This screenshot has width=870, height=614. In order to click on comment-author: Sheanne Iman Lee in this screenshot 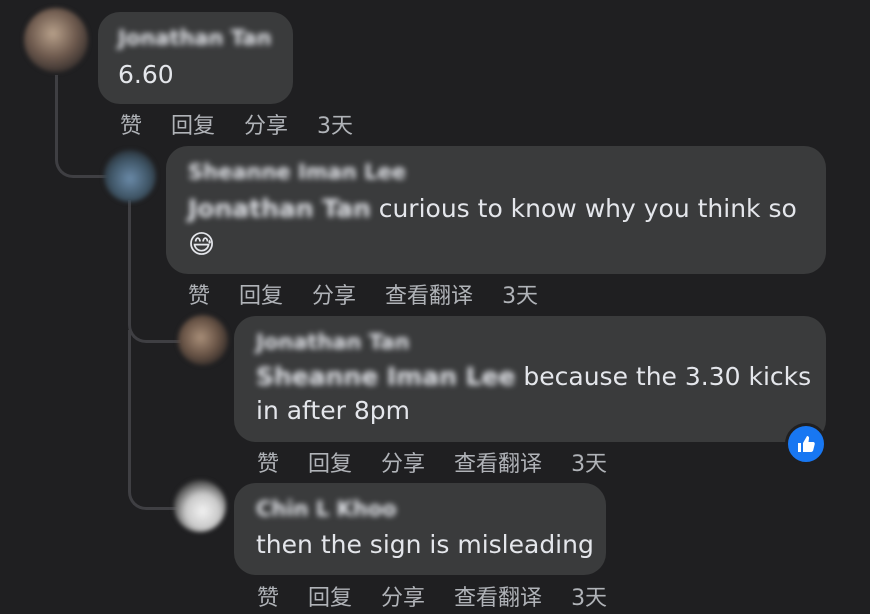, I will do `click(297, 172)`.